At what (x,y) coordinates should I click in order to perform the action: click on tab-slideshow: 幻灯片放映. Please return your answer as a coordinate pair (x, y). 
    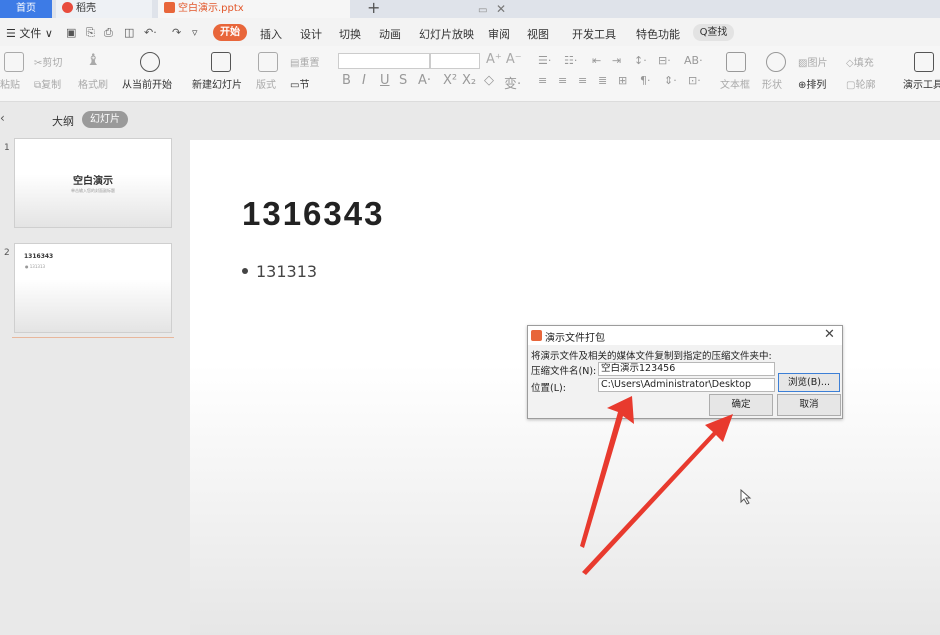
    Looking at the image, I should click on (446, 34).